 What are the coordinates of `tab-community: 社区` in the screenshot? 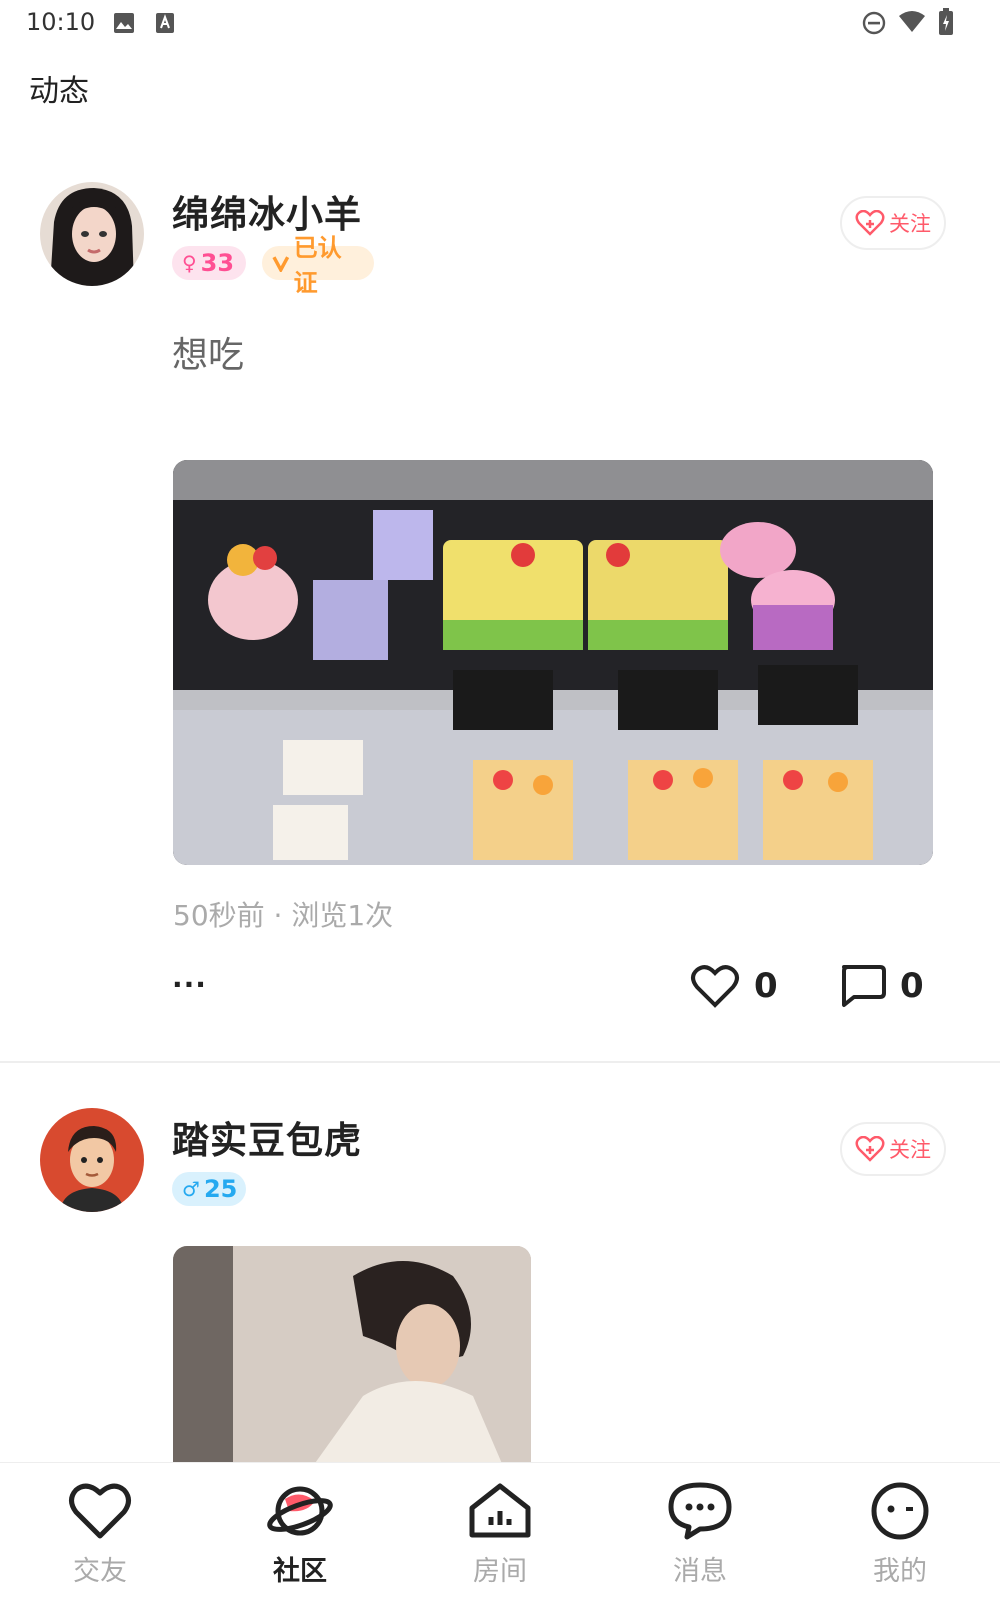 It's located at (300, 1532).